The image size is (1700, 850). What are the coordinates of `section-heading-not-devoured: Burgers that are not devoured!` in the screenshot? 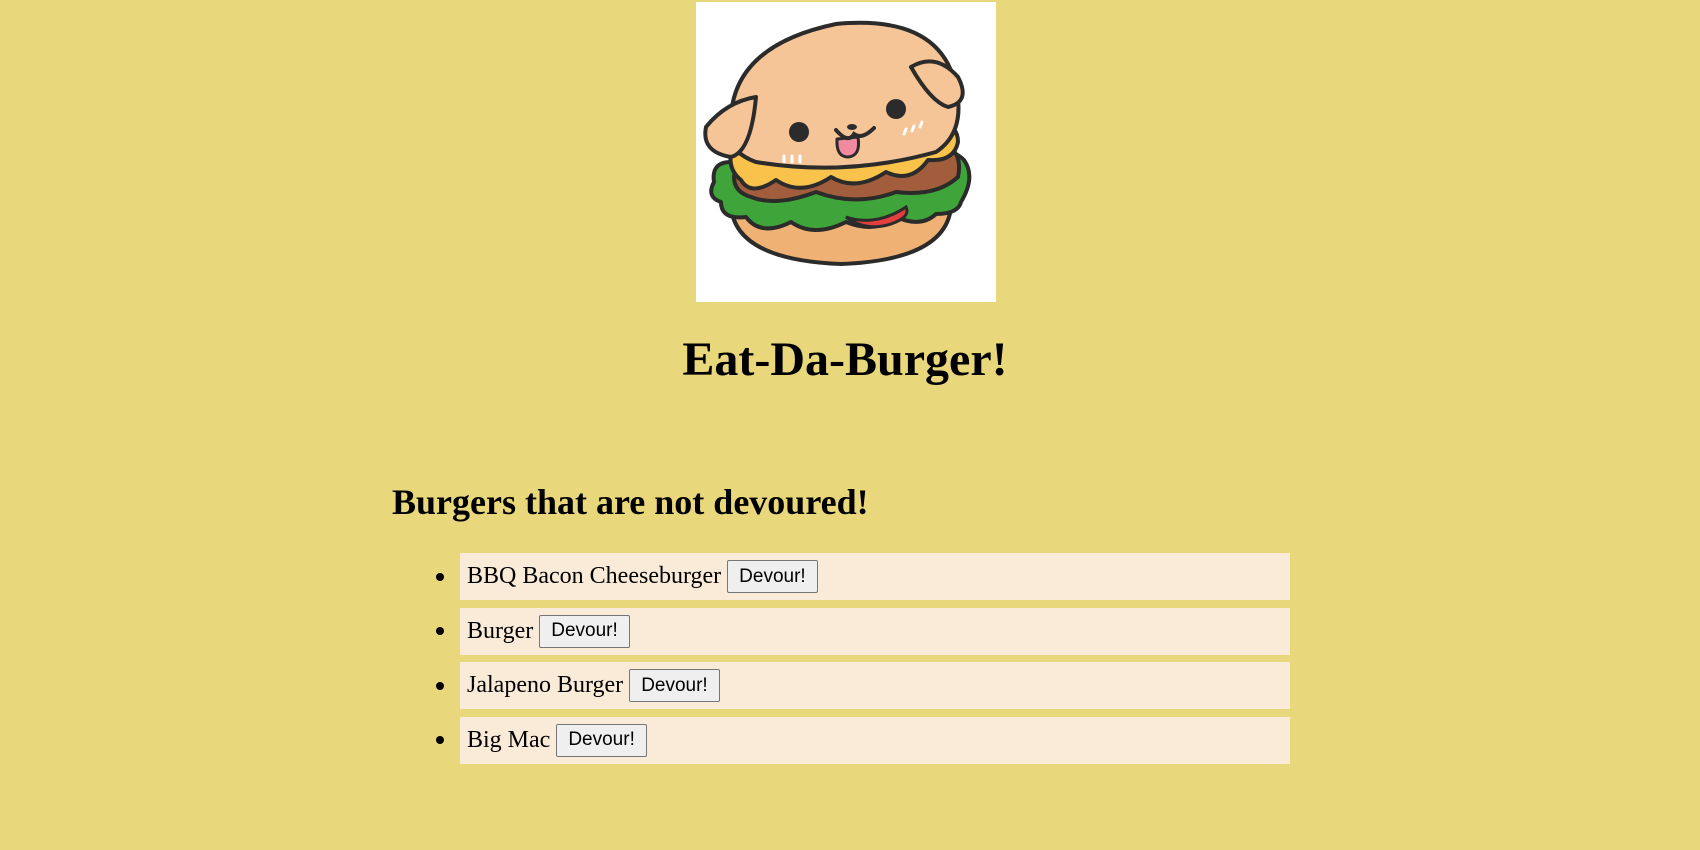 It's located at (630, 502).